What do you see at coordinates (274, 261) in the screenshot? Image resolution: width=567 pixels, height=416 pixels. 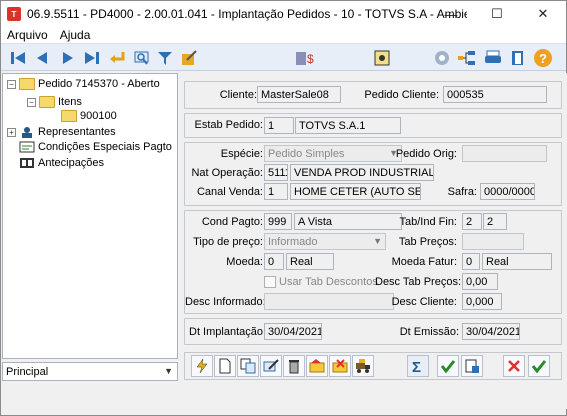 I see `currency-code-field: 0` at bounding box center [274, 261].